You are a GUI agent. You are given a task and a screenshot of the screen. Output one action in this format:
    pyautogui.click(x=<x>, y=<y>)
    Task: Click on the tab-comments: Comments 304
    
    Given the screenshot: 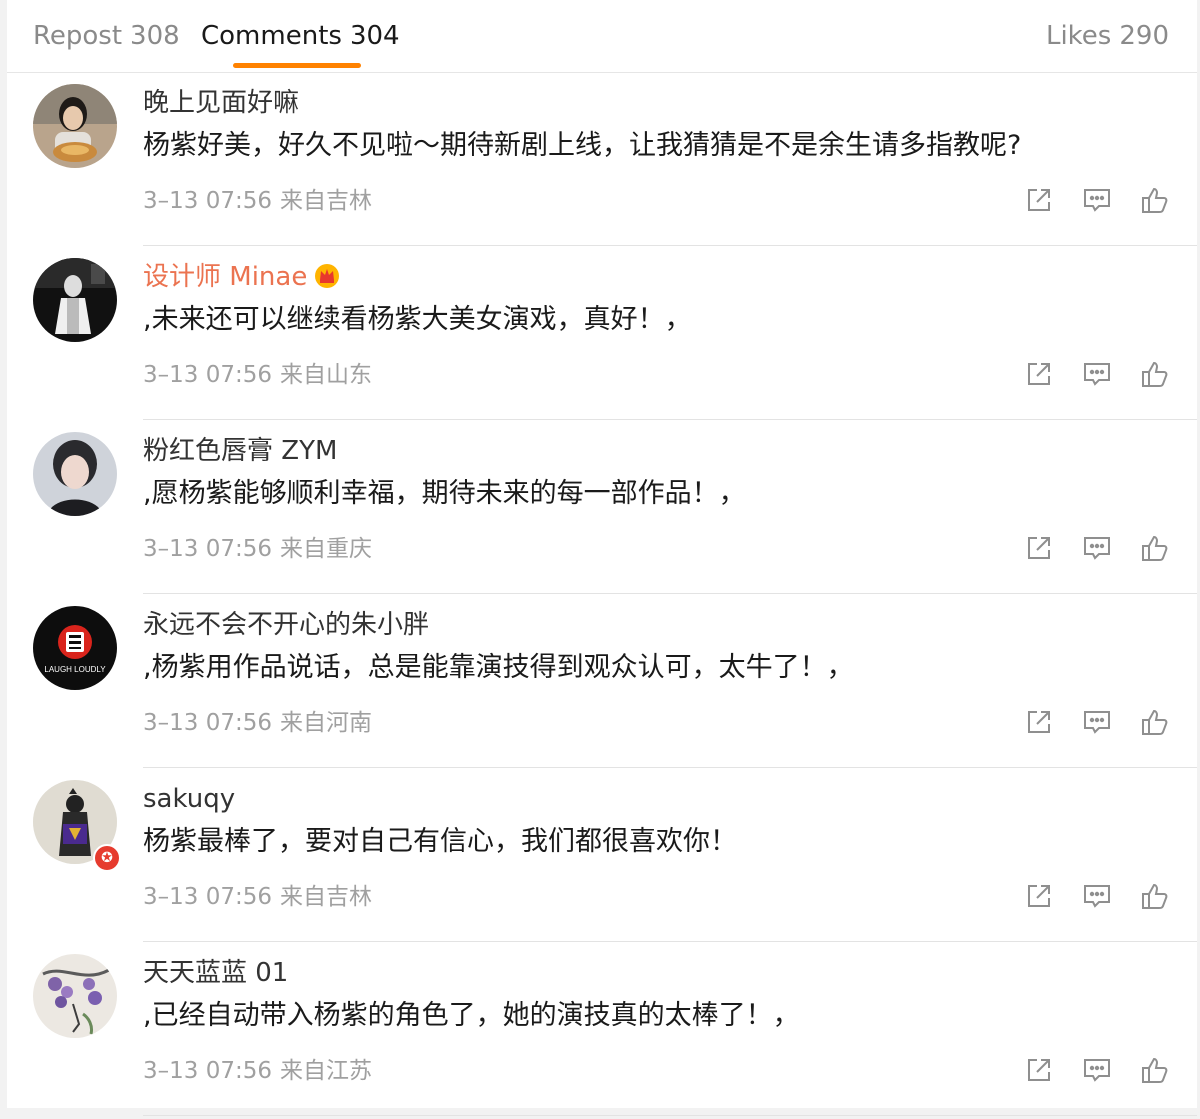 What is the action you would take?
    pyautogui.click(x=300, y=36)
    